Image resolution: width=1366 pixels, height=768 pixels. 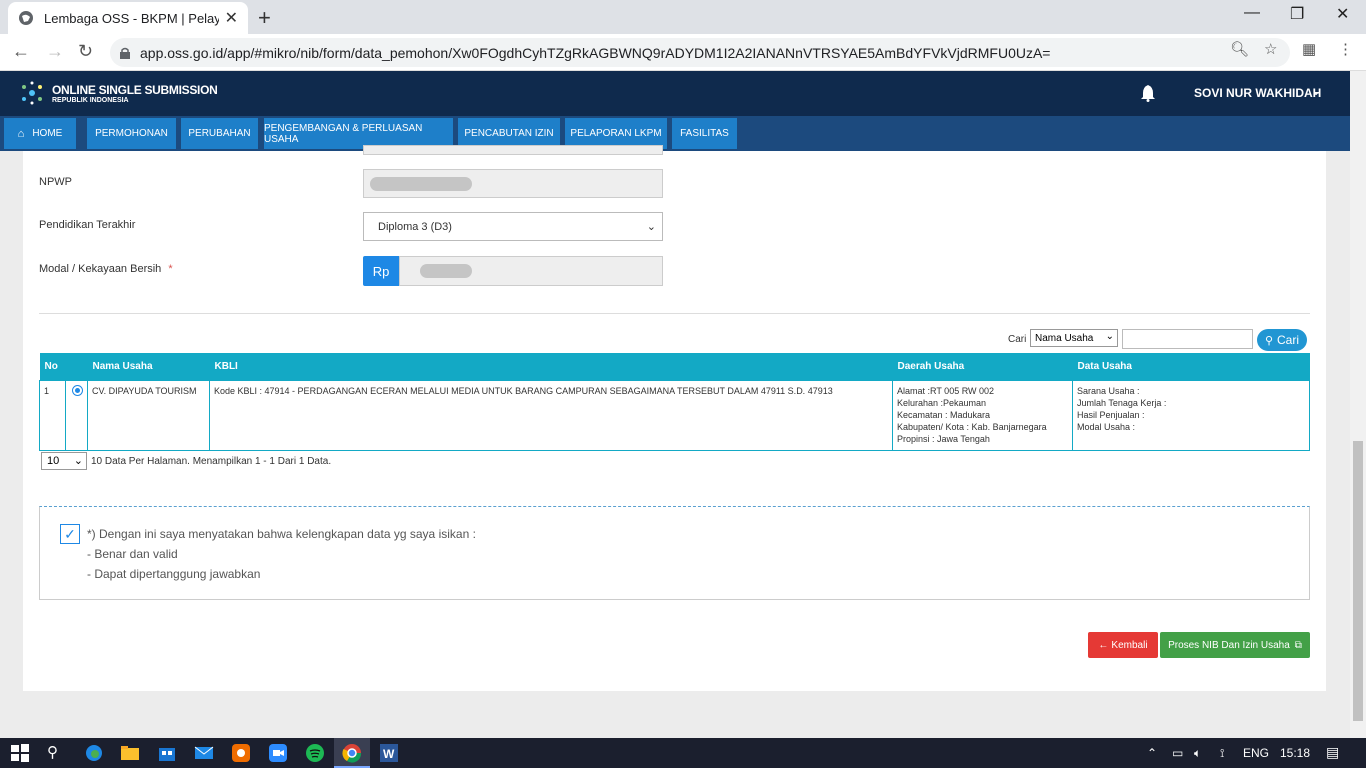 What do you see at coordinates (1191, 366) in the screenshot?
I see `col-data-usaha: Data Usaha` at bounding box center [1191, 366].